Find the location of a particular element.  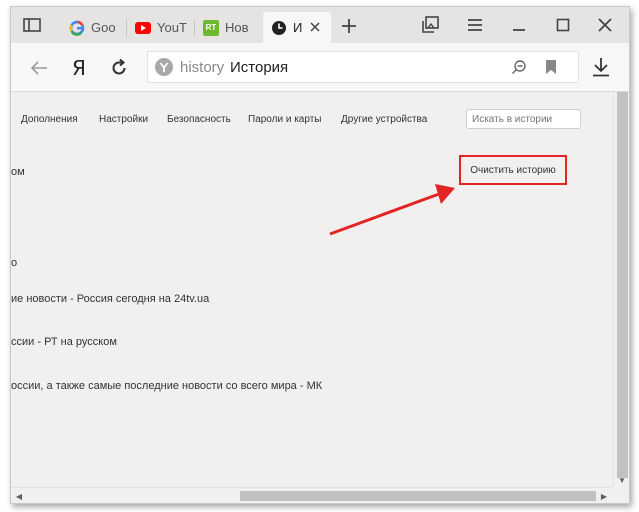

tab-history: И is located at coordinates (297, 27).